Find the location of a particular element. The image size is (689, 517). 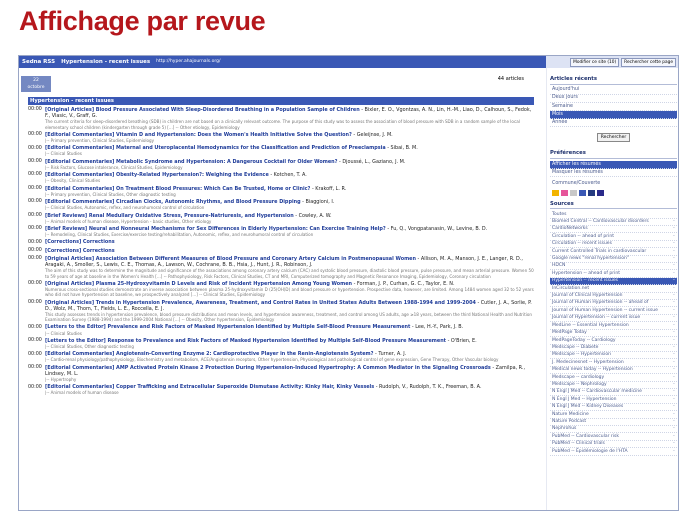

source-item: Nature Medicine – is located at coordinates (613, 415).